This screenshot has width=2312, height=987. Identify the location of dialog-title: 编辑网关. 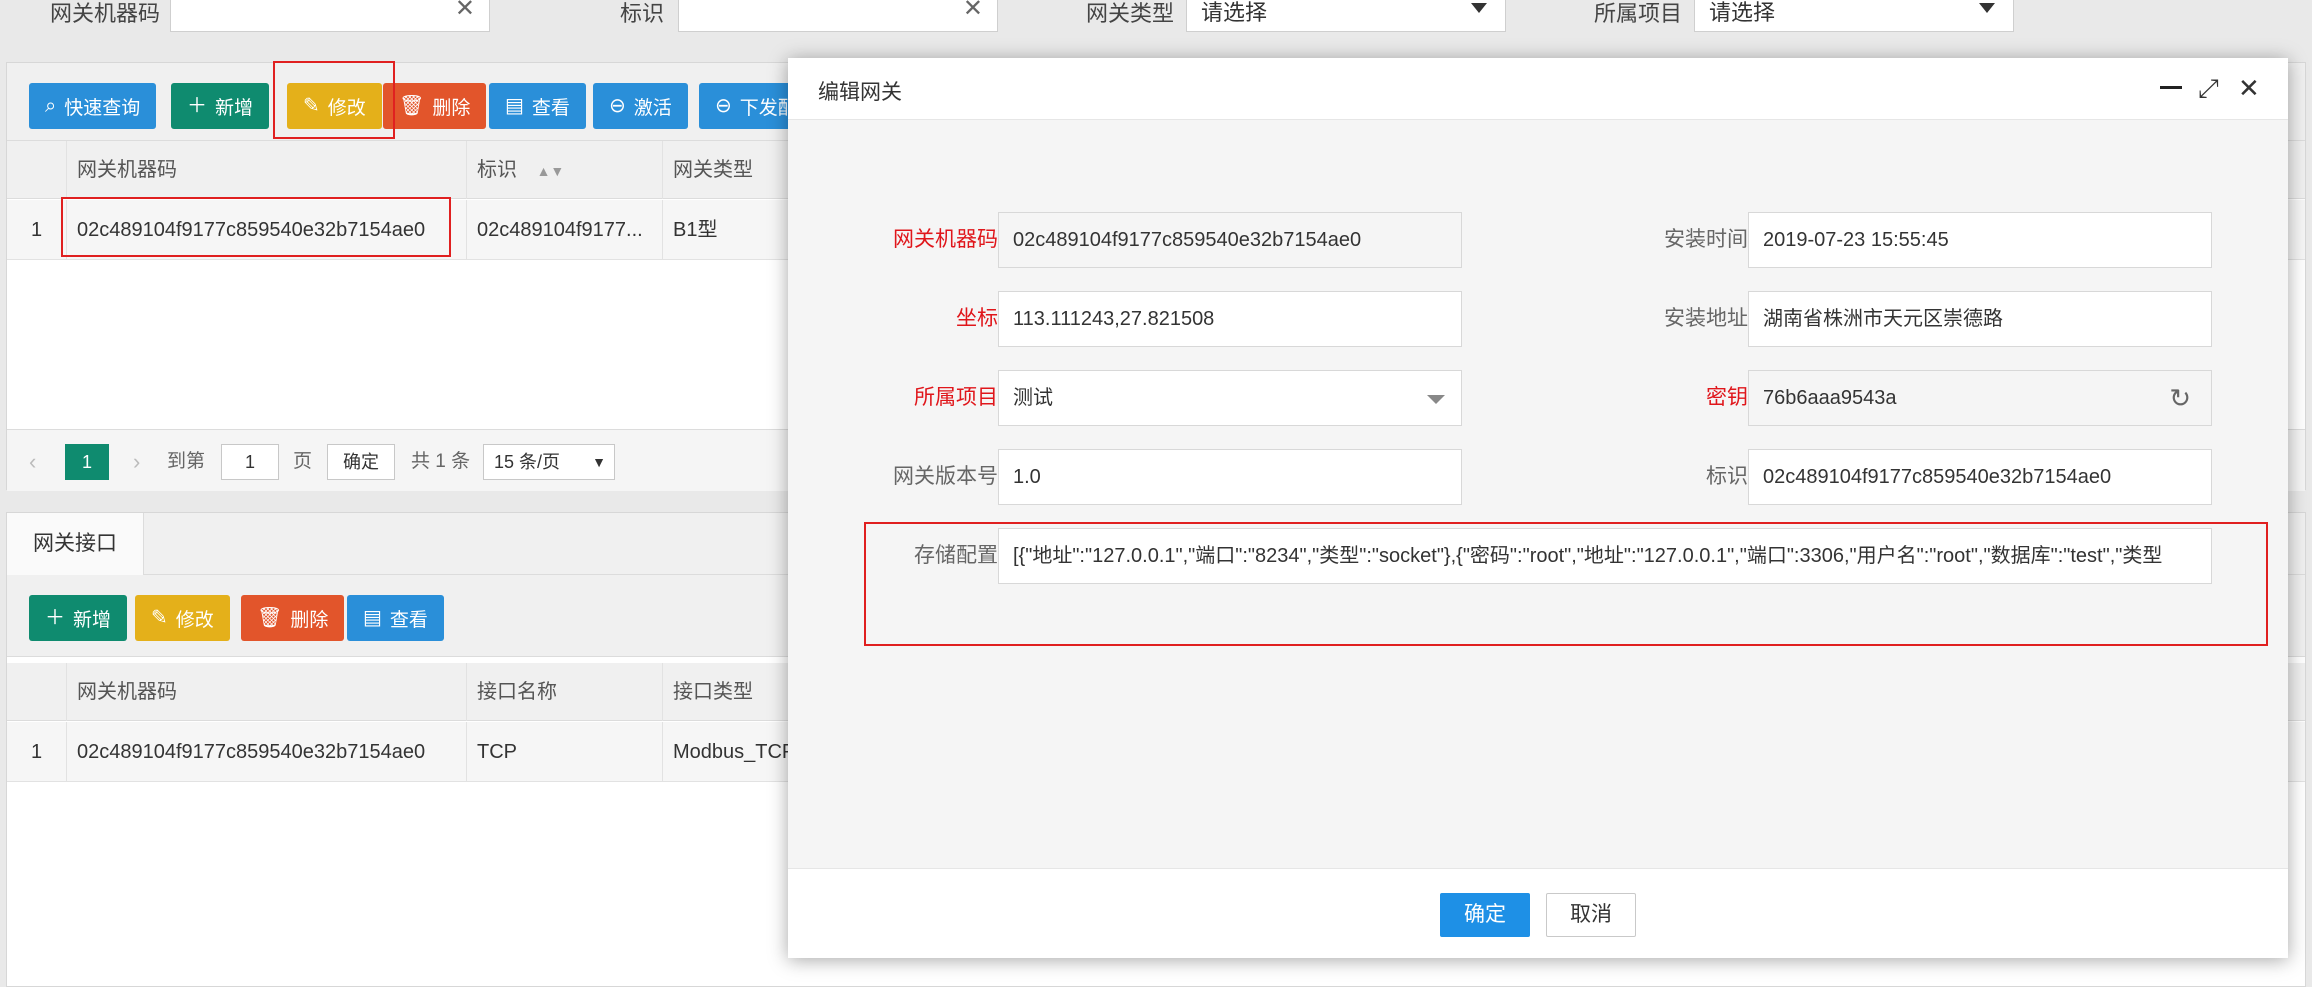
(860, 92).